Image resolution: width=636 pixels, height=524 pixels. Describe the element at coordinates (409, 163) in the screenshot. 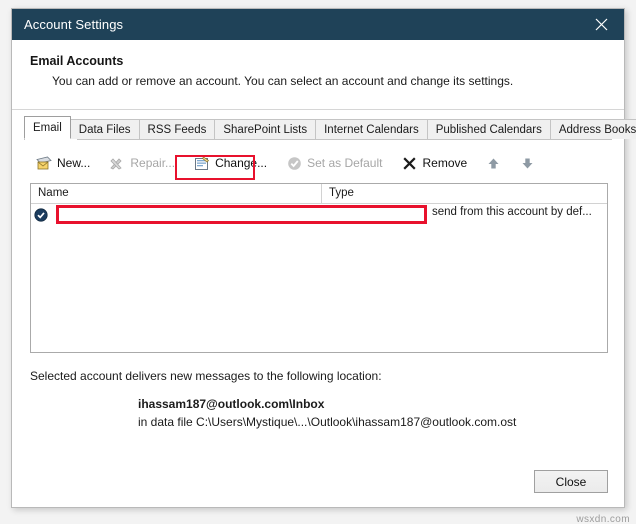

I see `remove-x-icon` at that location.